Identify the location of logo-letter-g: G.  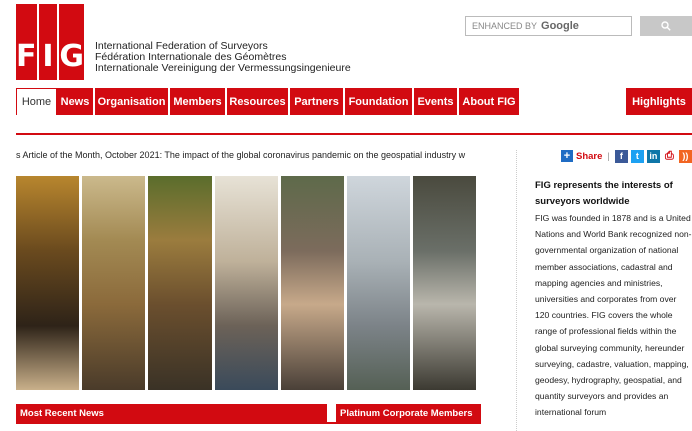
(71, 42).